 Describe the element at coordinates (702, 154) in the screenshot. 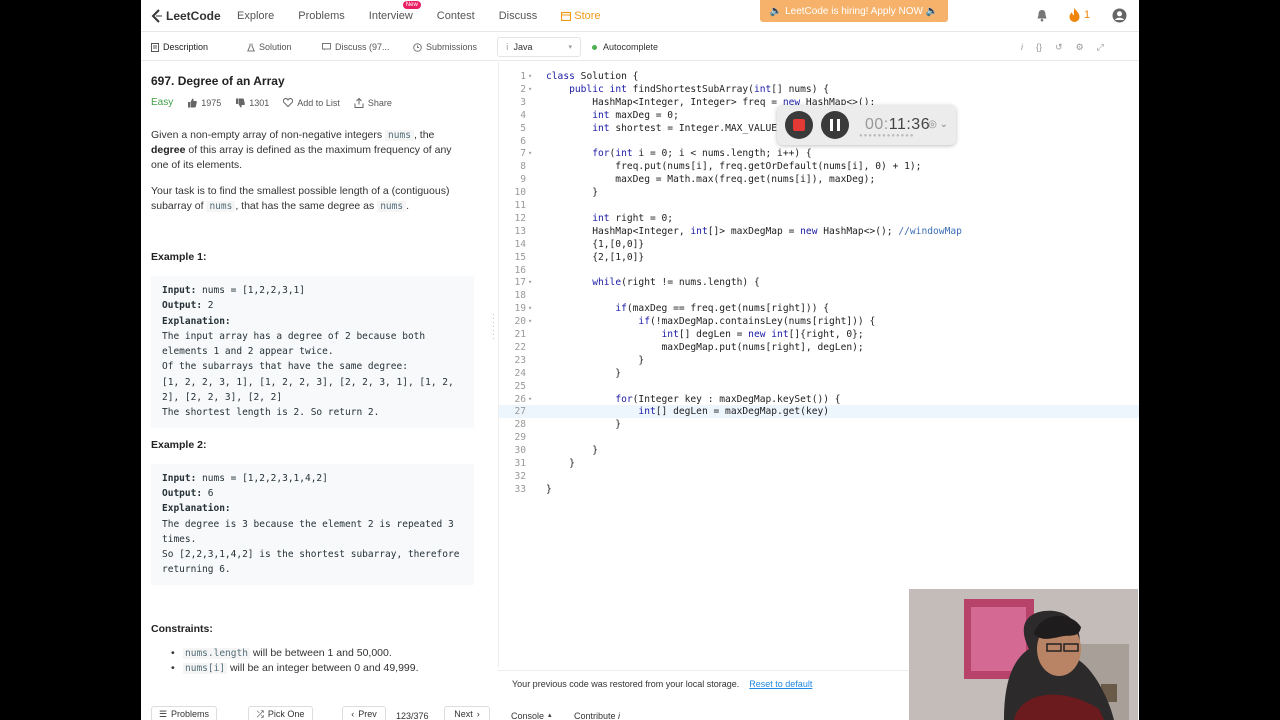

I see `code-text: for(int i = 0; i < nums.length; i++) {` at that location.